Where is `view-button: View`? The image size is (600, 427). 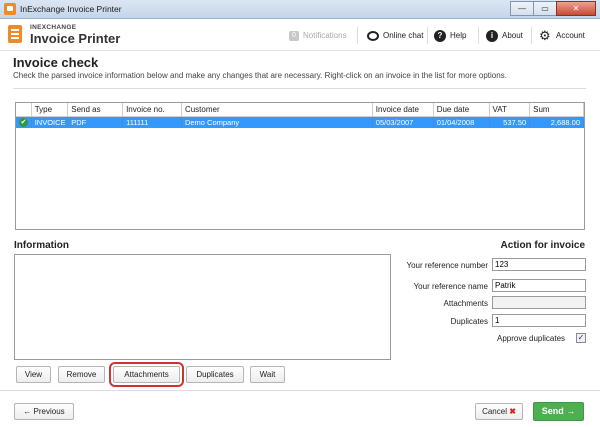
view-button: View is located at coordinates (33, 374).